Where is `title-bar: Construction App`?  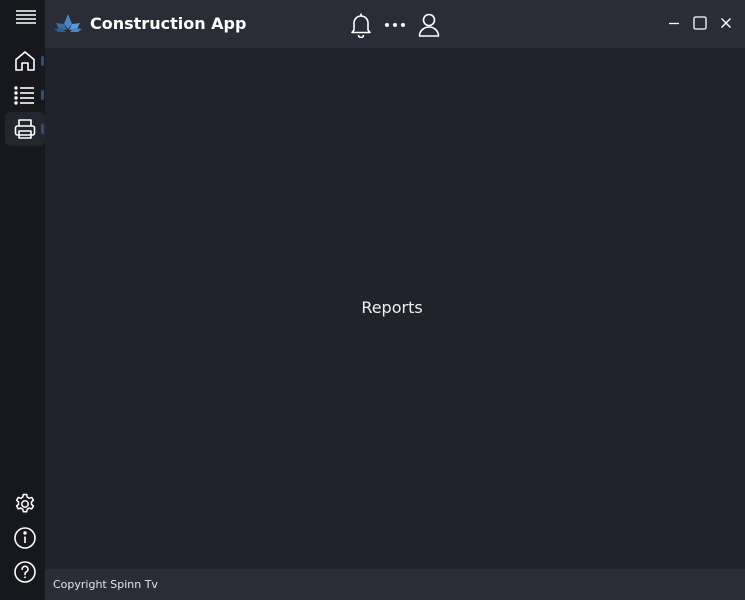 title-bar: Construction App is located at coordinates (395, 24).